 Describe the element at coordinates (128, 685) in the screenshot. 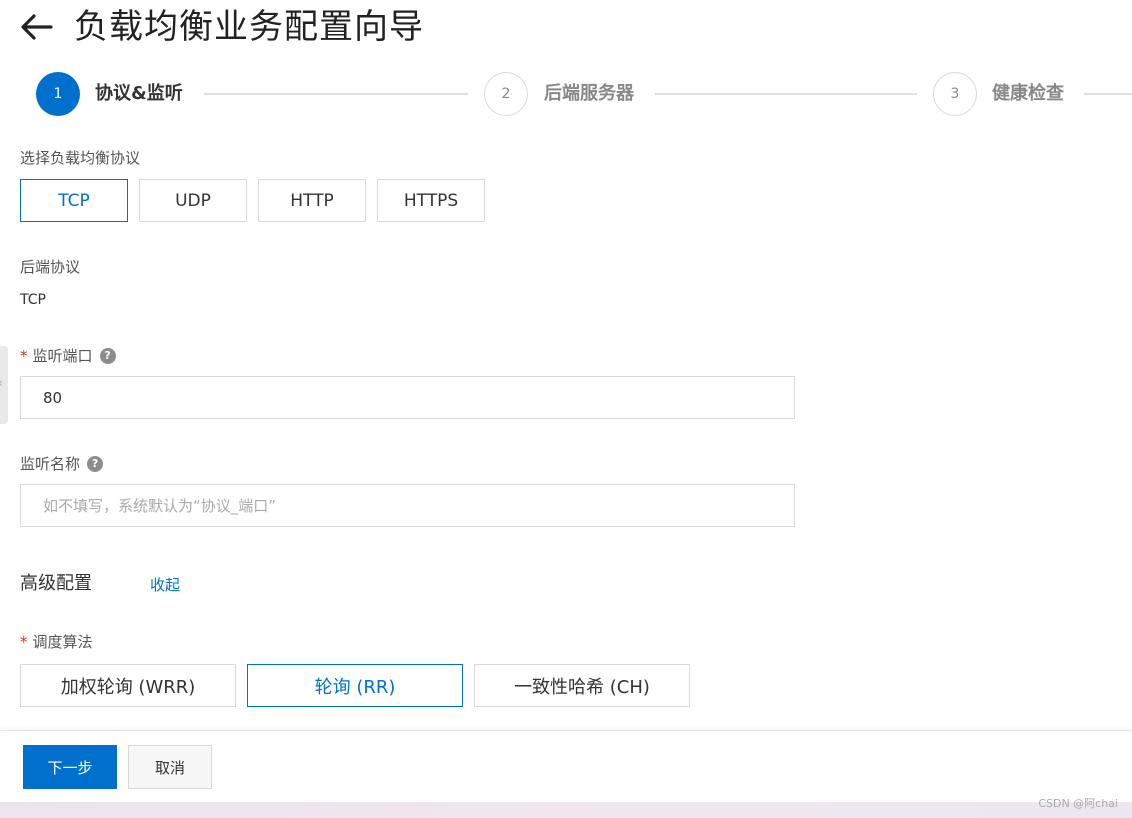

I see `scheduling-option-wrr: 加权轮询 (WRR)` at that location.